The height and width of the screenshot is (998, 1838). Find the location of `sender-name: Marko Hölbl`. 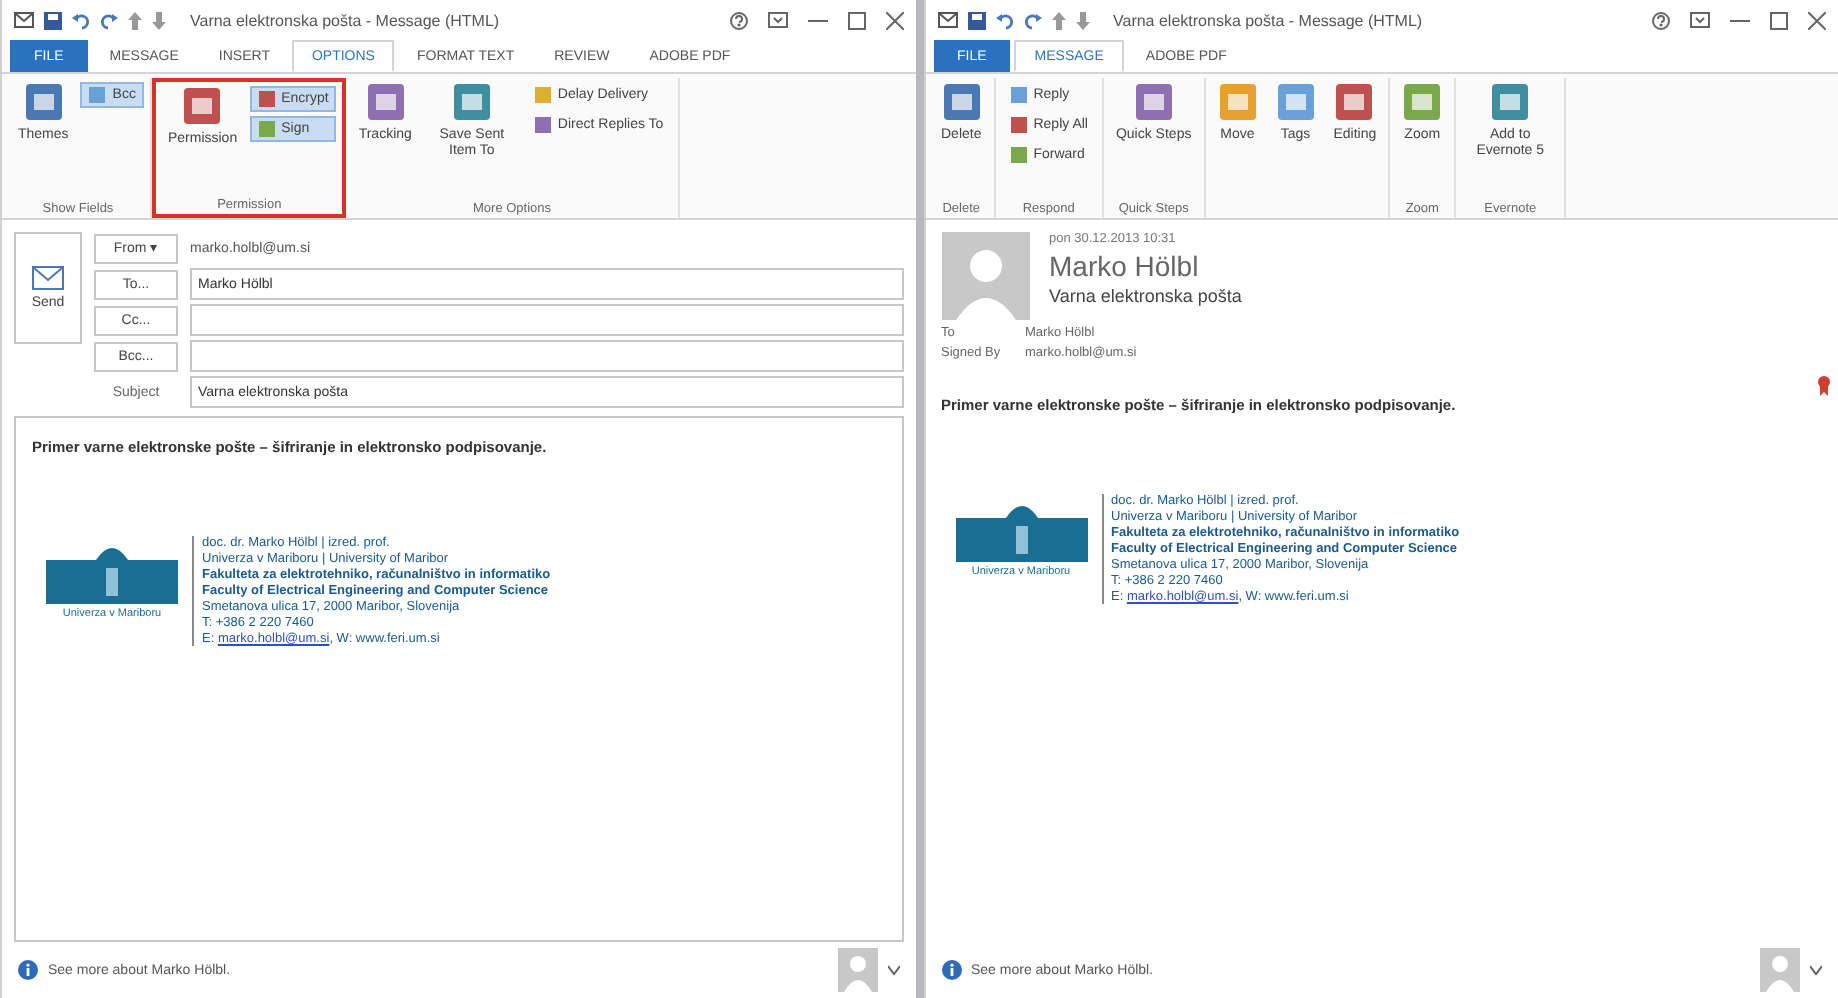

sender-name: Marko Hölbl is located at coordinates (1125, 266).